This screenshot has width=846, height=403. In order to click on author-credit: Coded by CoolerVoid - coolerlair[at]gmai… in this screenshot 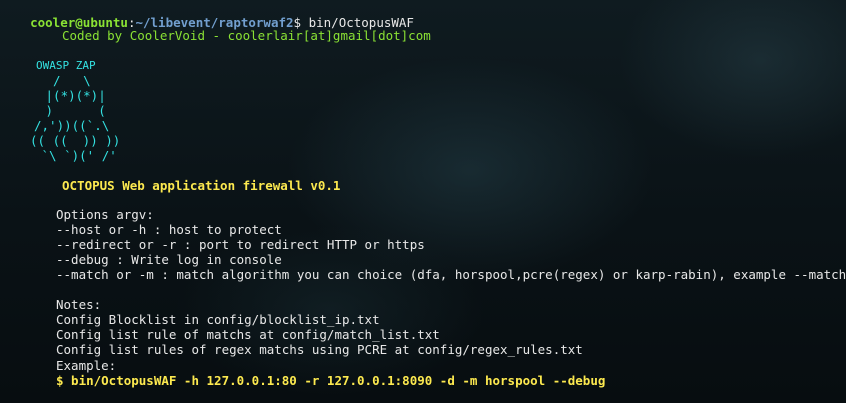, I will do `click(246, 35)`.